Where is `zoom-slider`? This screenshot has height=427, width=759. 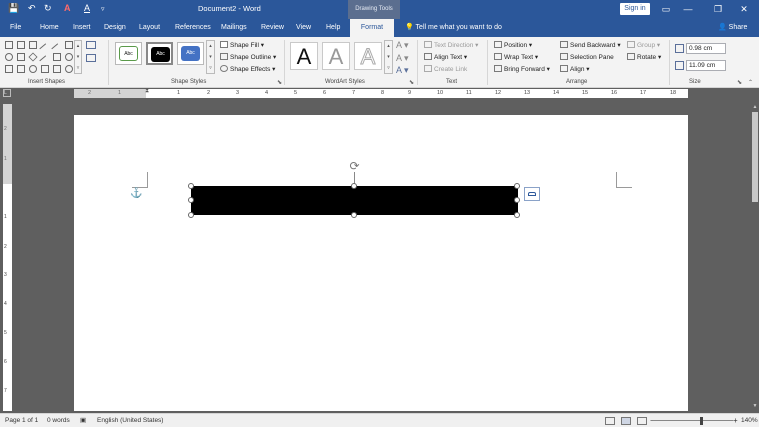
zoom-slider is located at coordinates (693, 420).